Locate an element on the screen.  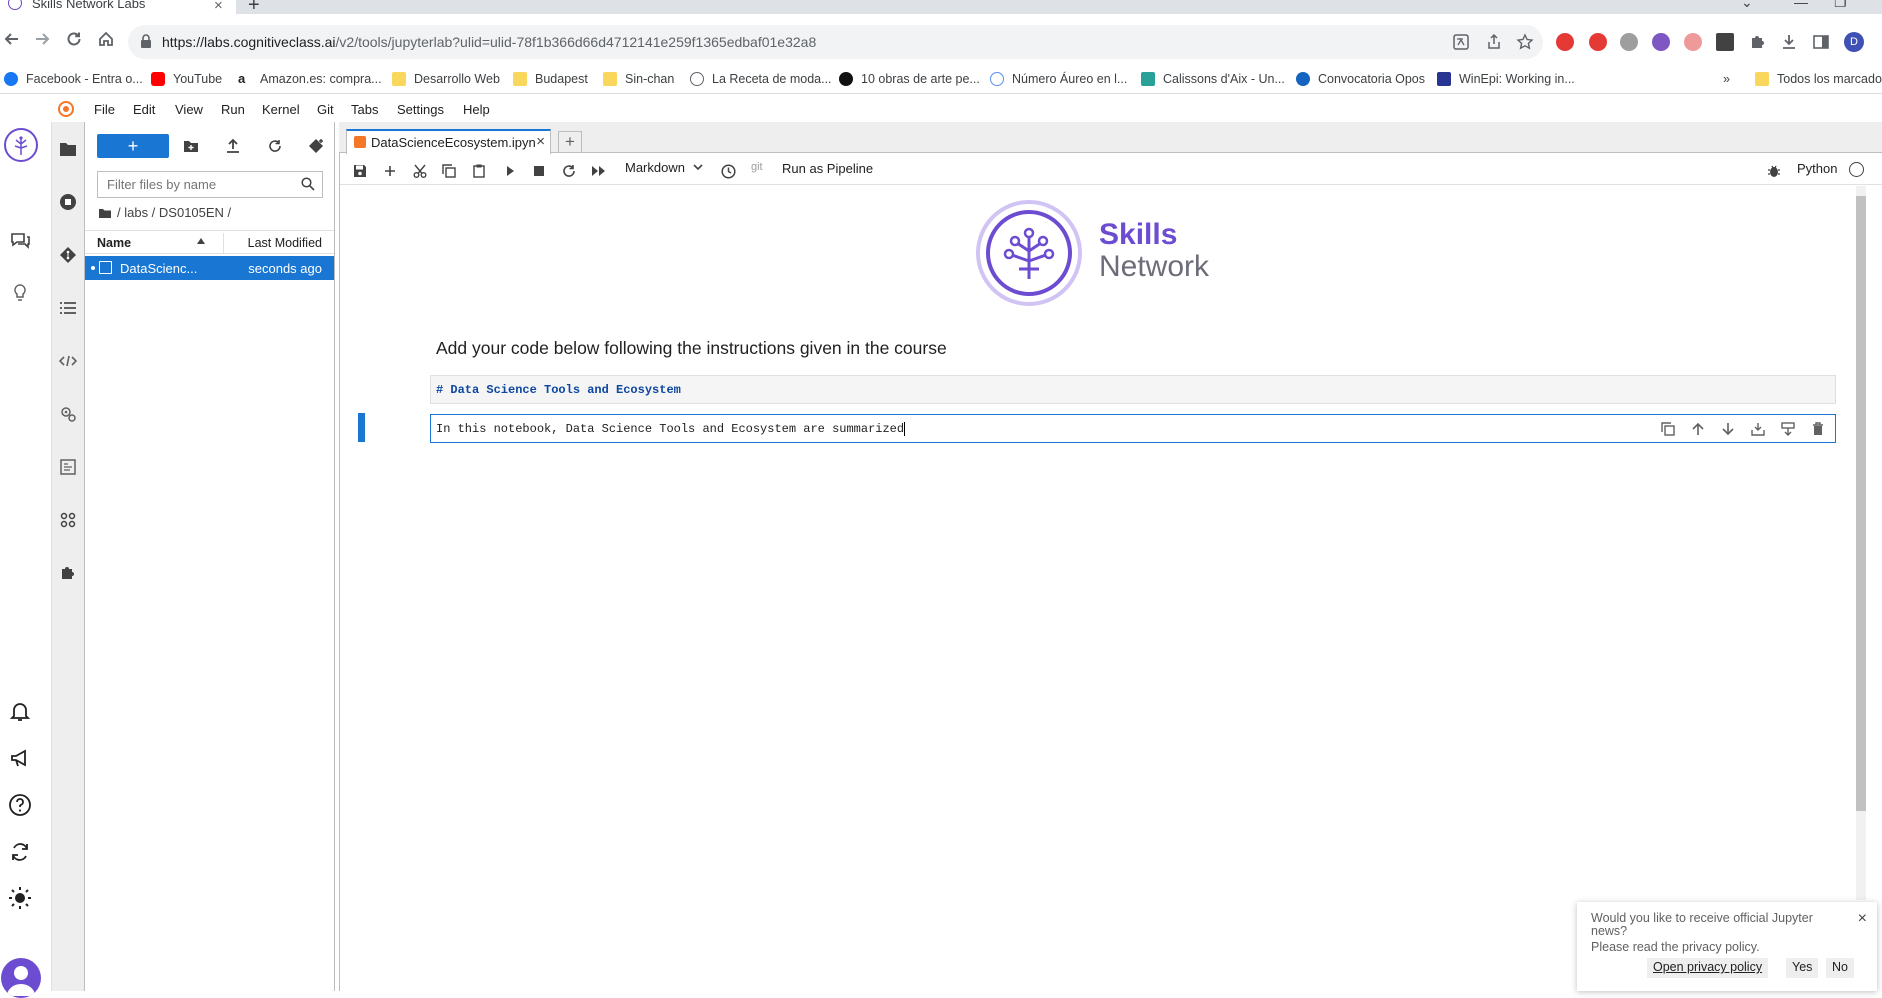
announcements-megaphone-icon is located at coordinates (20, 758).